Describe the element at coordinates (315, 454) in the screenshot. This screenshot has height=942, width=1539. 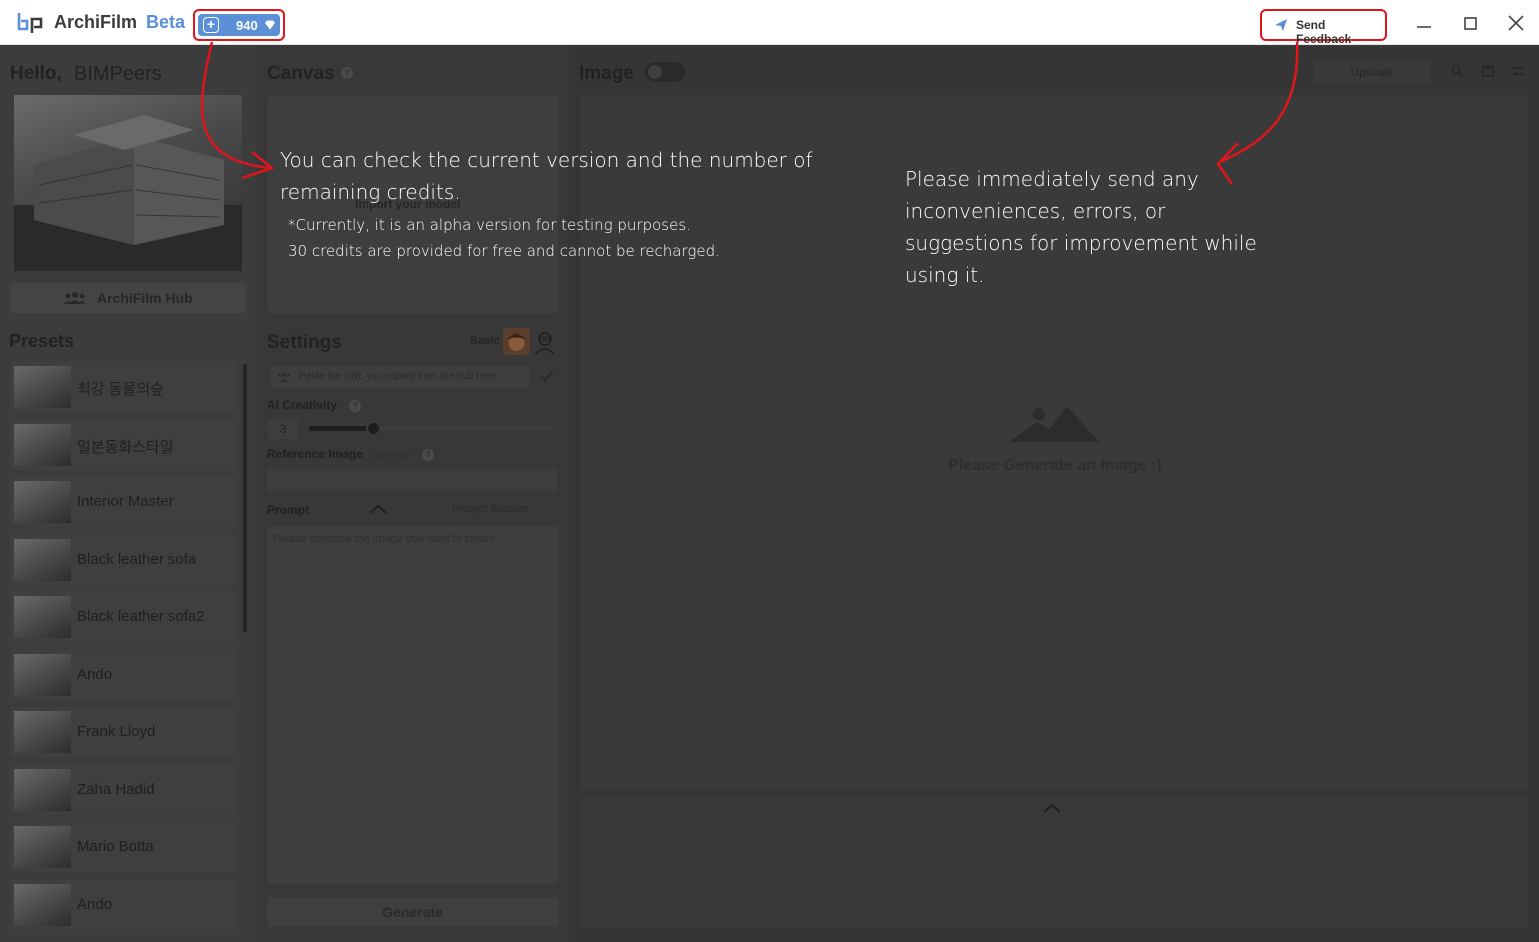
I see `reference-image-label: Reference Image` at that location.